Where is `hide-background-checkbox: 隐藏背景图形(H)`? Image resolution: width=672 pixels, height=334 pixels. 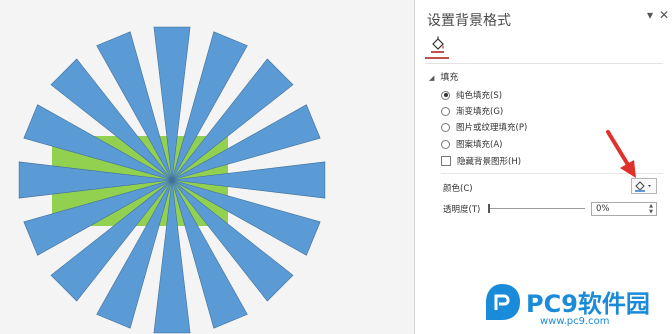 hide-background-checkbox: 隐藏背景图形(H) is located at coordinates (481, 161).